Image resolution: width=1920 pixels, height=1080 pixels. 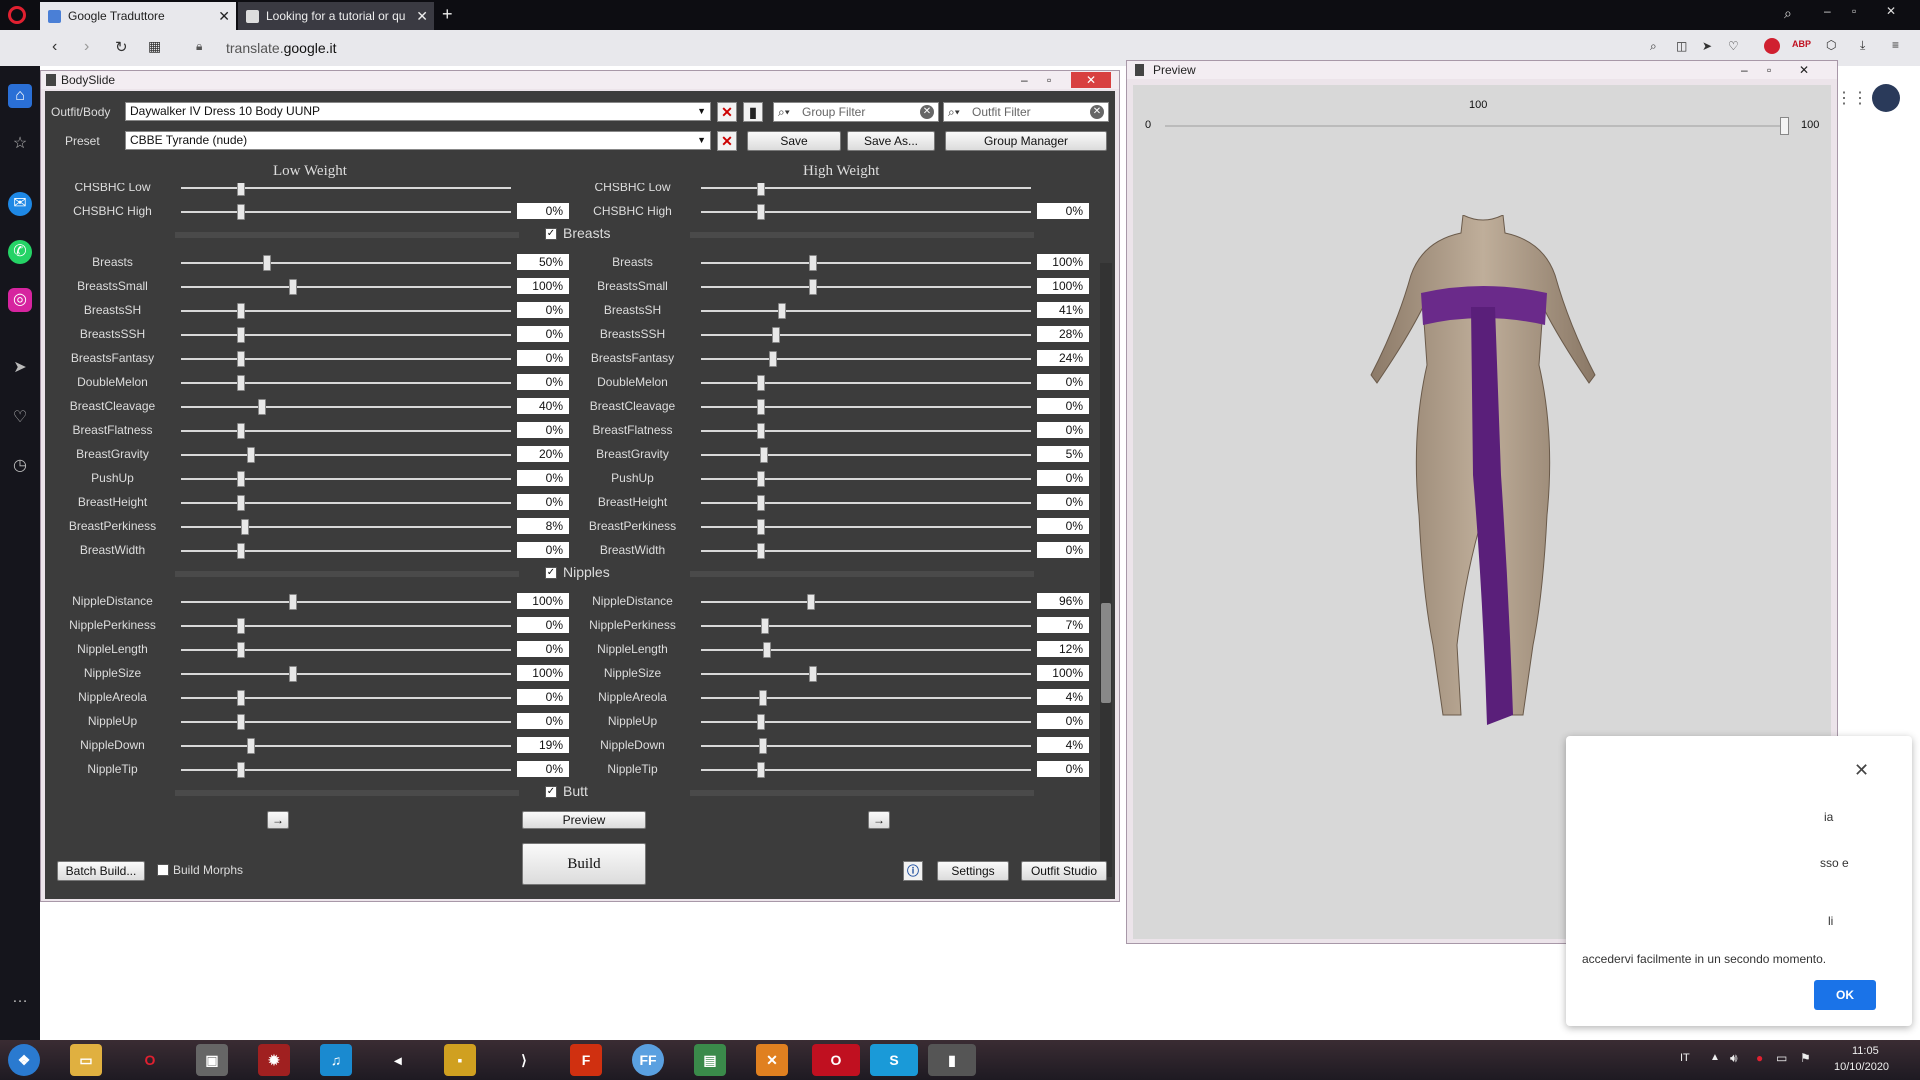 I want to click on messenger-icon: ✉, so click(x=20, y=204).